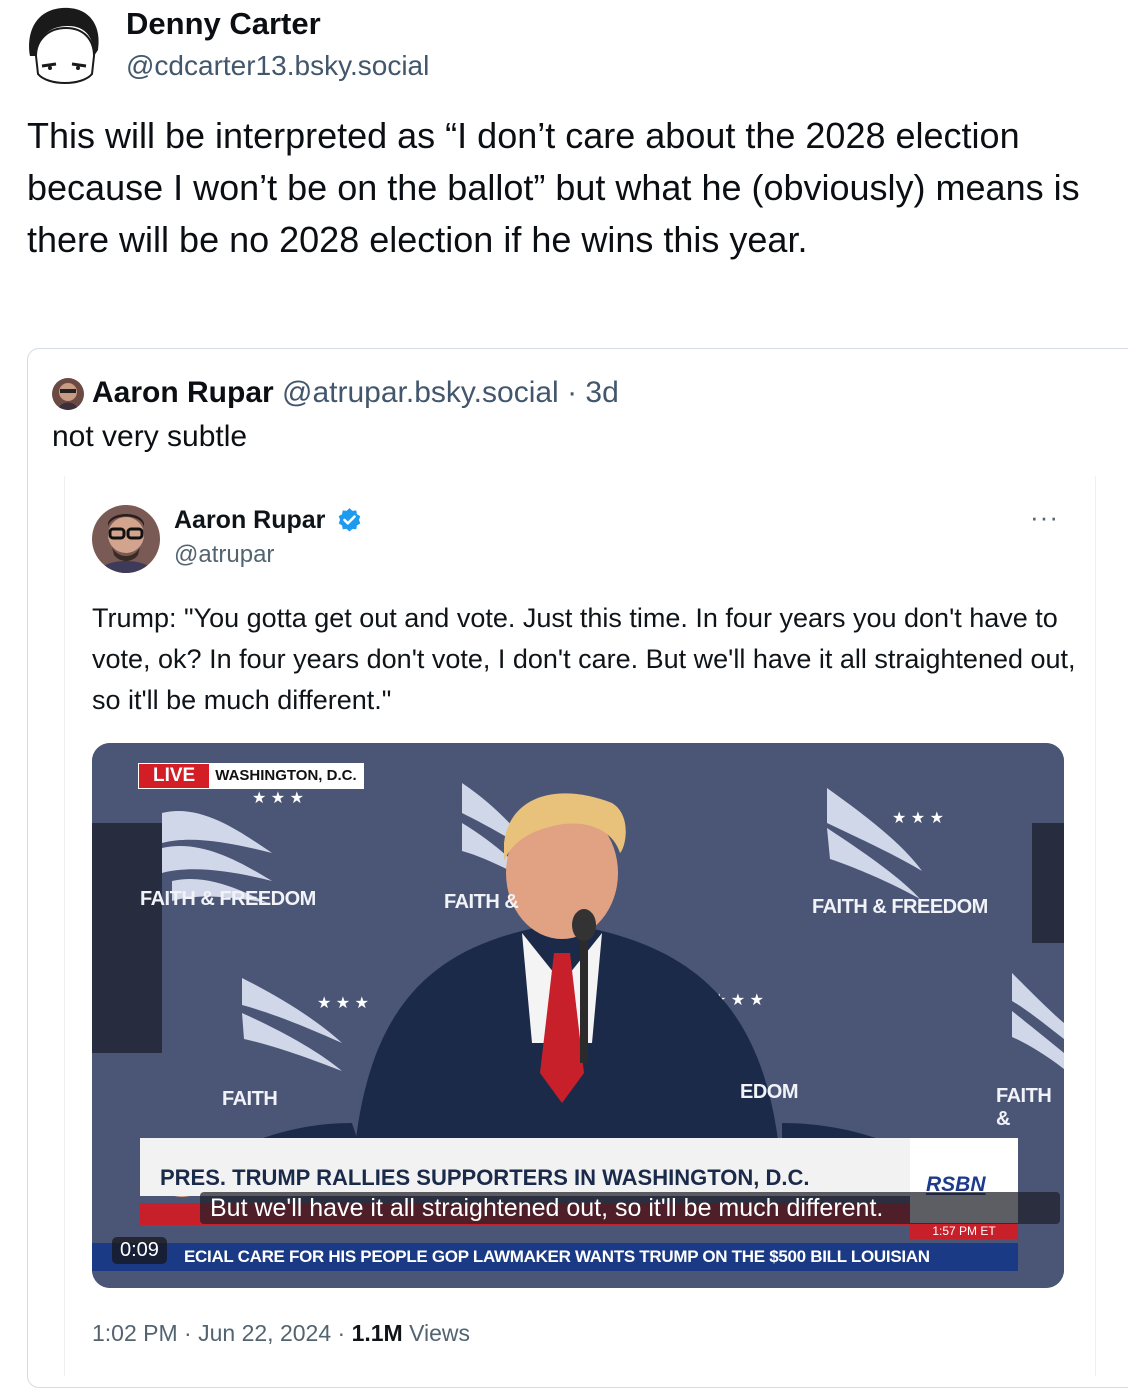 This screenshot has height=1388, width=1128. Describe the element at coordinates (265, 1333) in the screenshot. I see `tweet-date: Jun 22, 2024` at that location.